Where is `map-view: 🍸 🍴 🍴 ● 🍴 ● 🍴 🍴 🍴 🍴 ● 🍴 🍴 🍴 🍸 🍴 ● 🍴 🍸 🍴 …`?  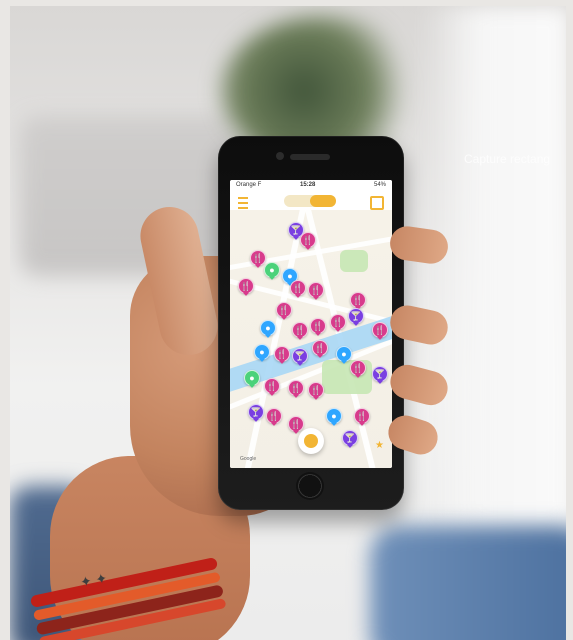
map-view: 🍸 🍴 🍴 ● 🍴 ● 🍴 🍴 🍴 🍴 ● 🍴 🍴 🍴 🍸 🍴 ● 🍴 🍸 🍴 … is located at coordinates (311, 339).